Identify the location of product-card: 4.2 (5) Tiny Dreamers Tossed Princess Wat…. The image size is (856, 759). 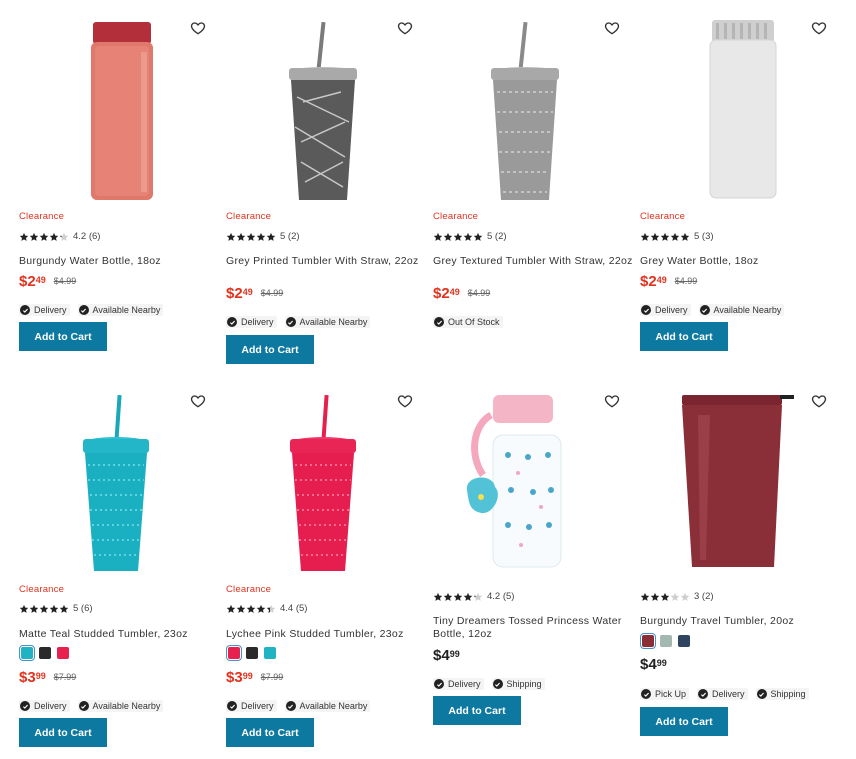
(533, 572).